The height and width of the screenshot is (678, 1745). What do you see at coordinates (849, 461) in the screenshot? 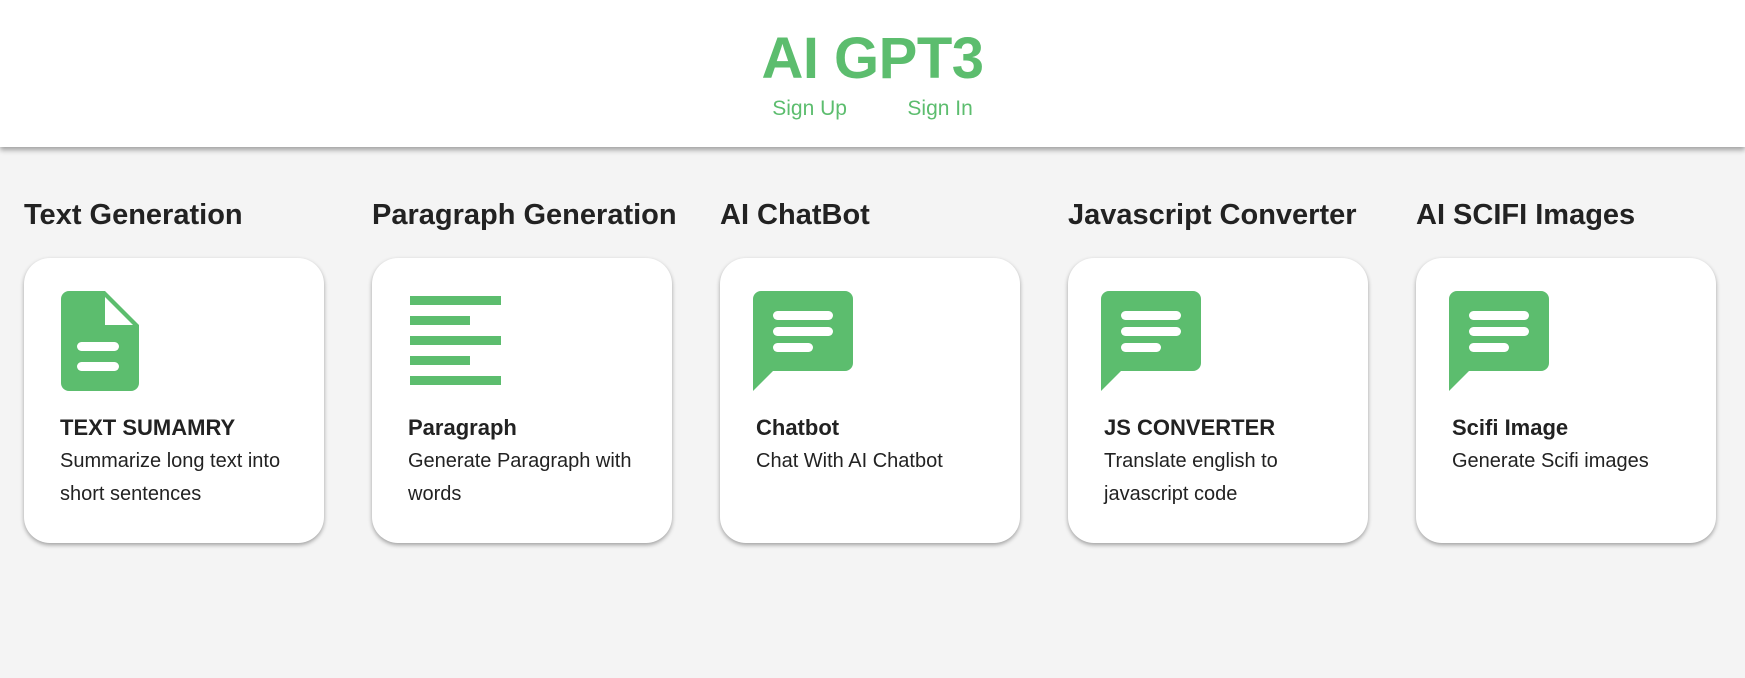
I see `card-description: Chat With AI Chatbot` at bounding box center [849, 461].